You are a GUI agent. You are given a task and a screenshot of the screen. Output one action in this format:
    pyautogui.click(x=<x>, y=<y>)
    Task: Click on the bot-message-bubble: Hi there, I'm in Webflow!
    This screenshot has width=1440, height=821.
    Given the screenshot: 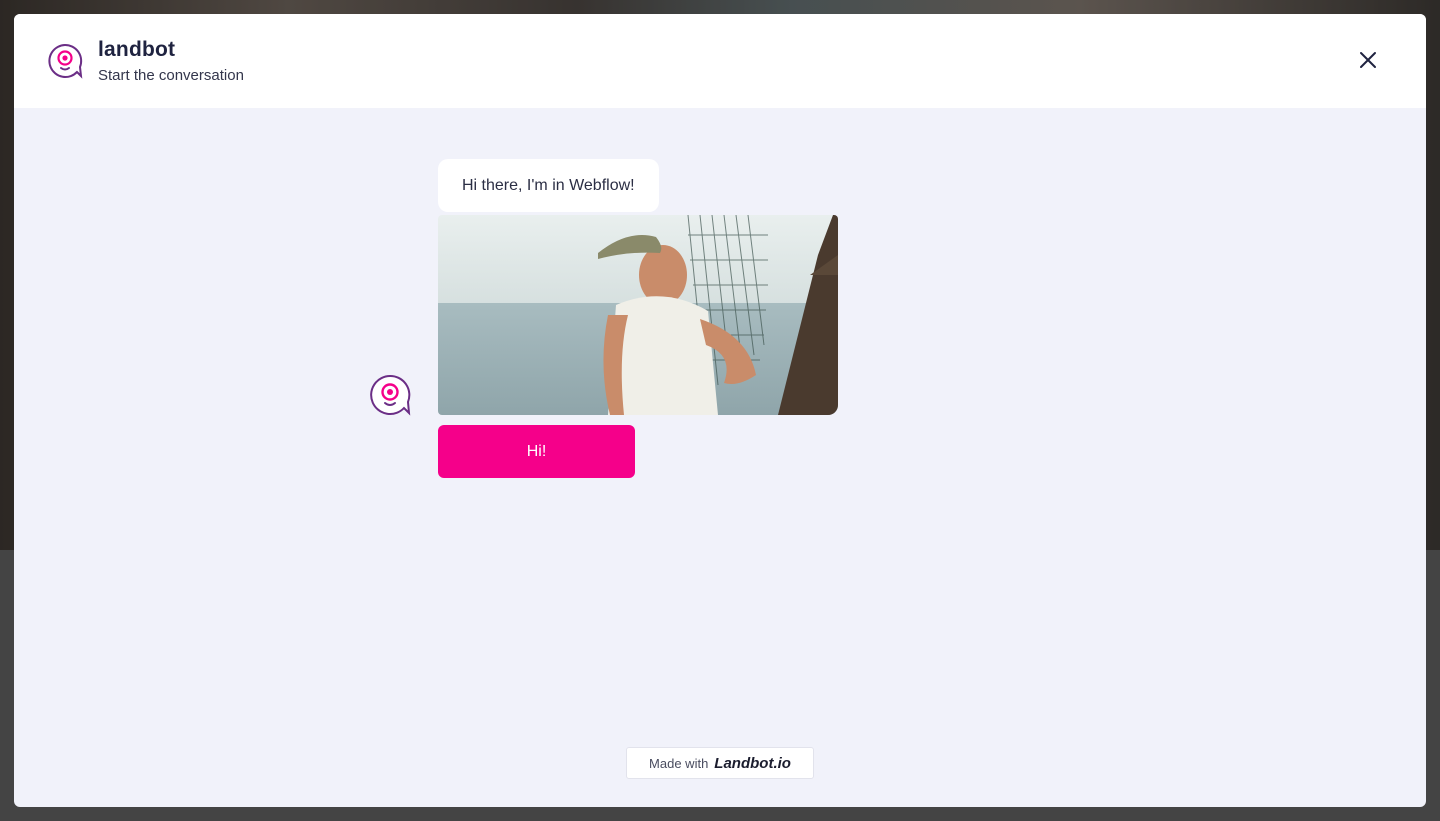 What is the action you would take?
    pyautogui.click(x=548, y=185)
    